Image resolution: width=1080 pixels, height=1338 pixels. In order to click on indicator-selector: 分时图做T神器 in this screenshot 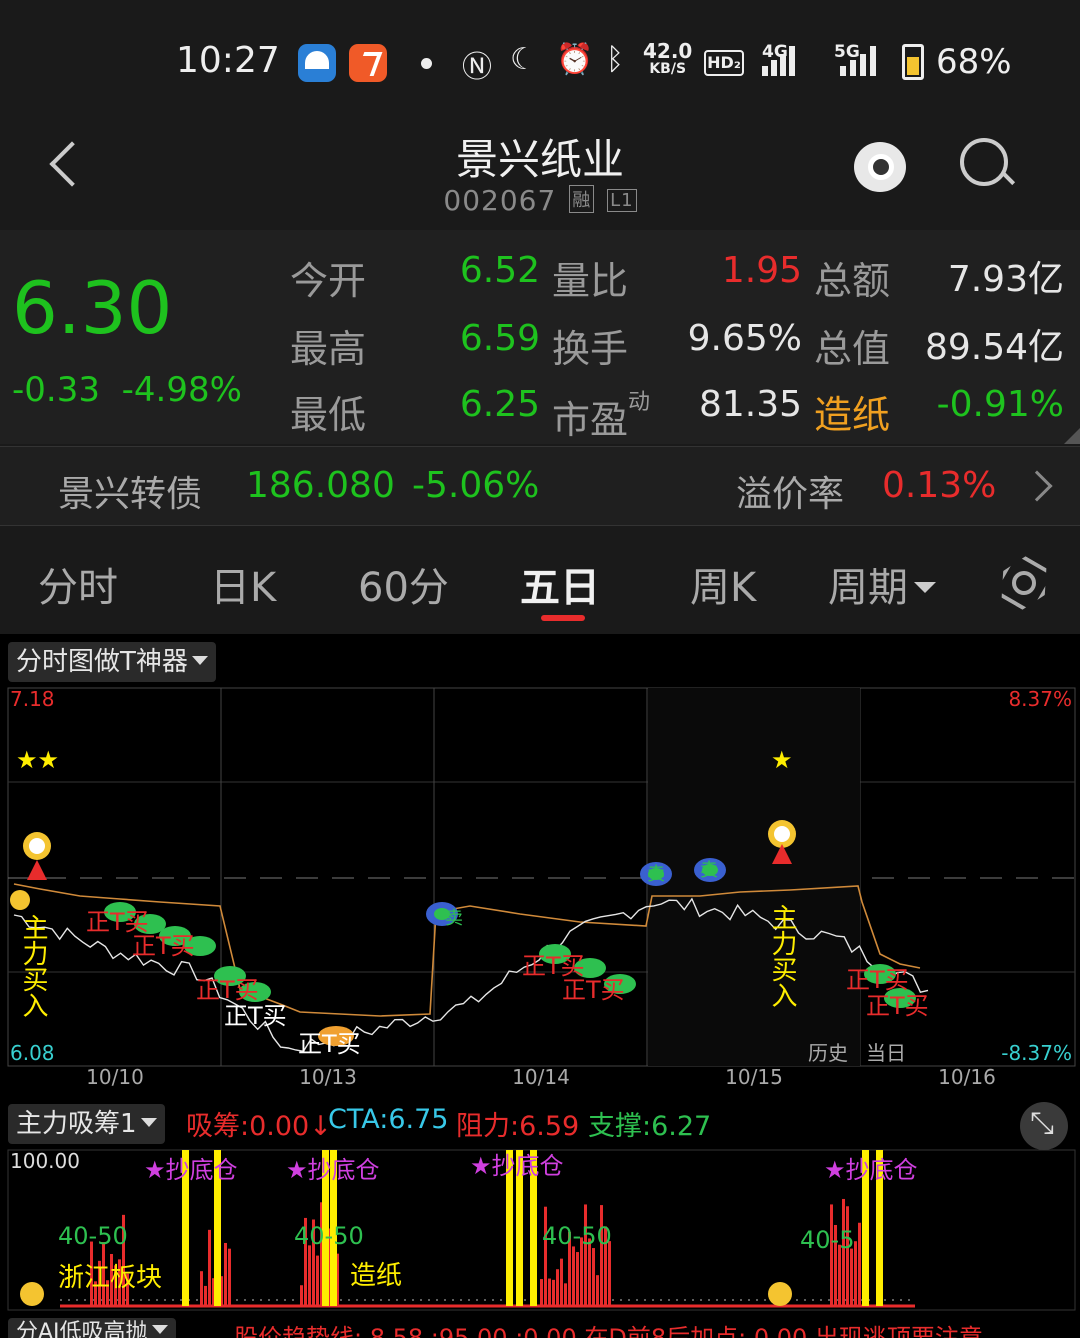, I will do `click(112, 662)`.